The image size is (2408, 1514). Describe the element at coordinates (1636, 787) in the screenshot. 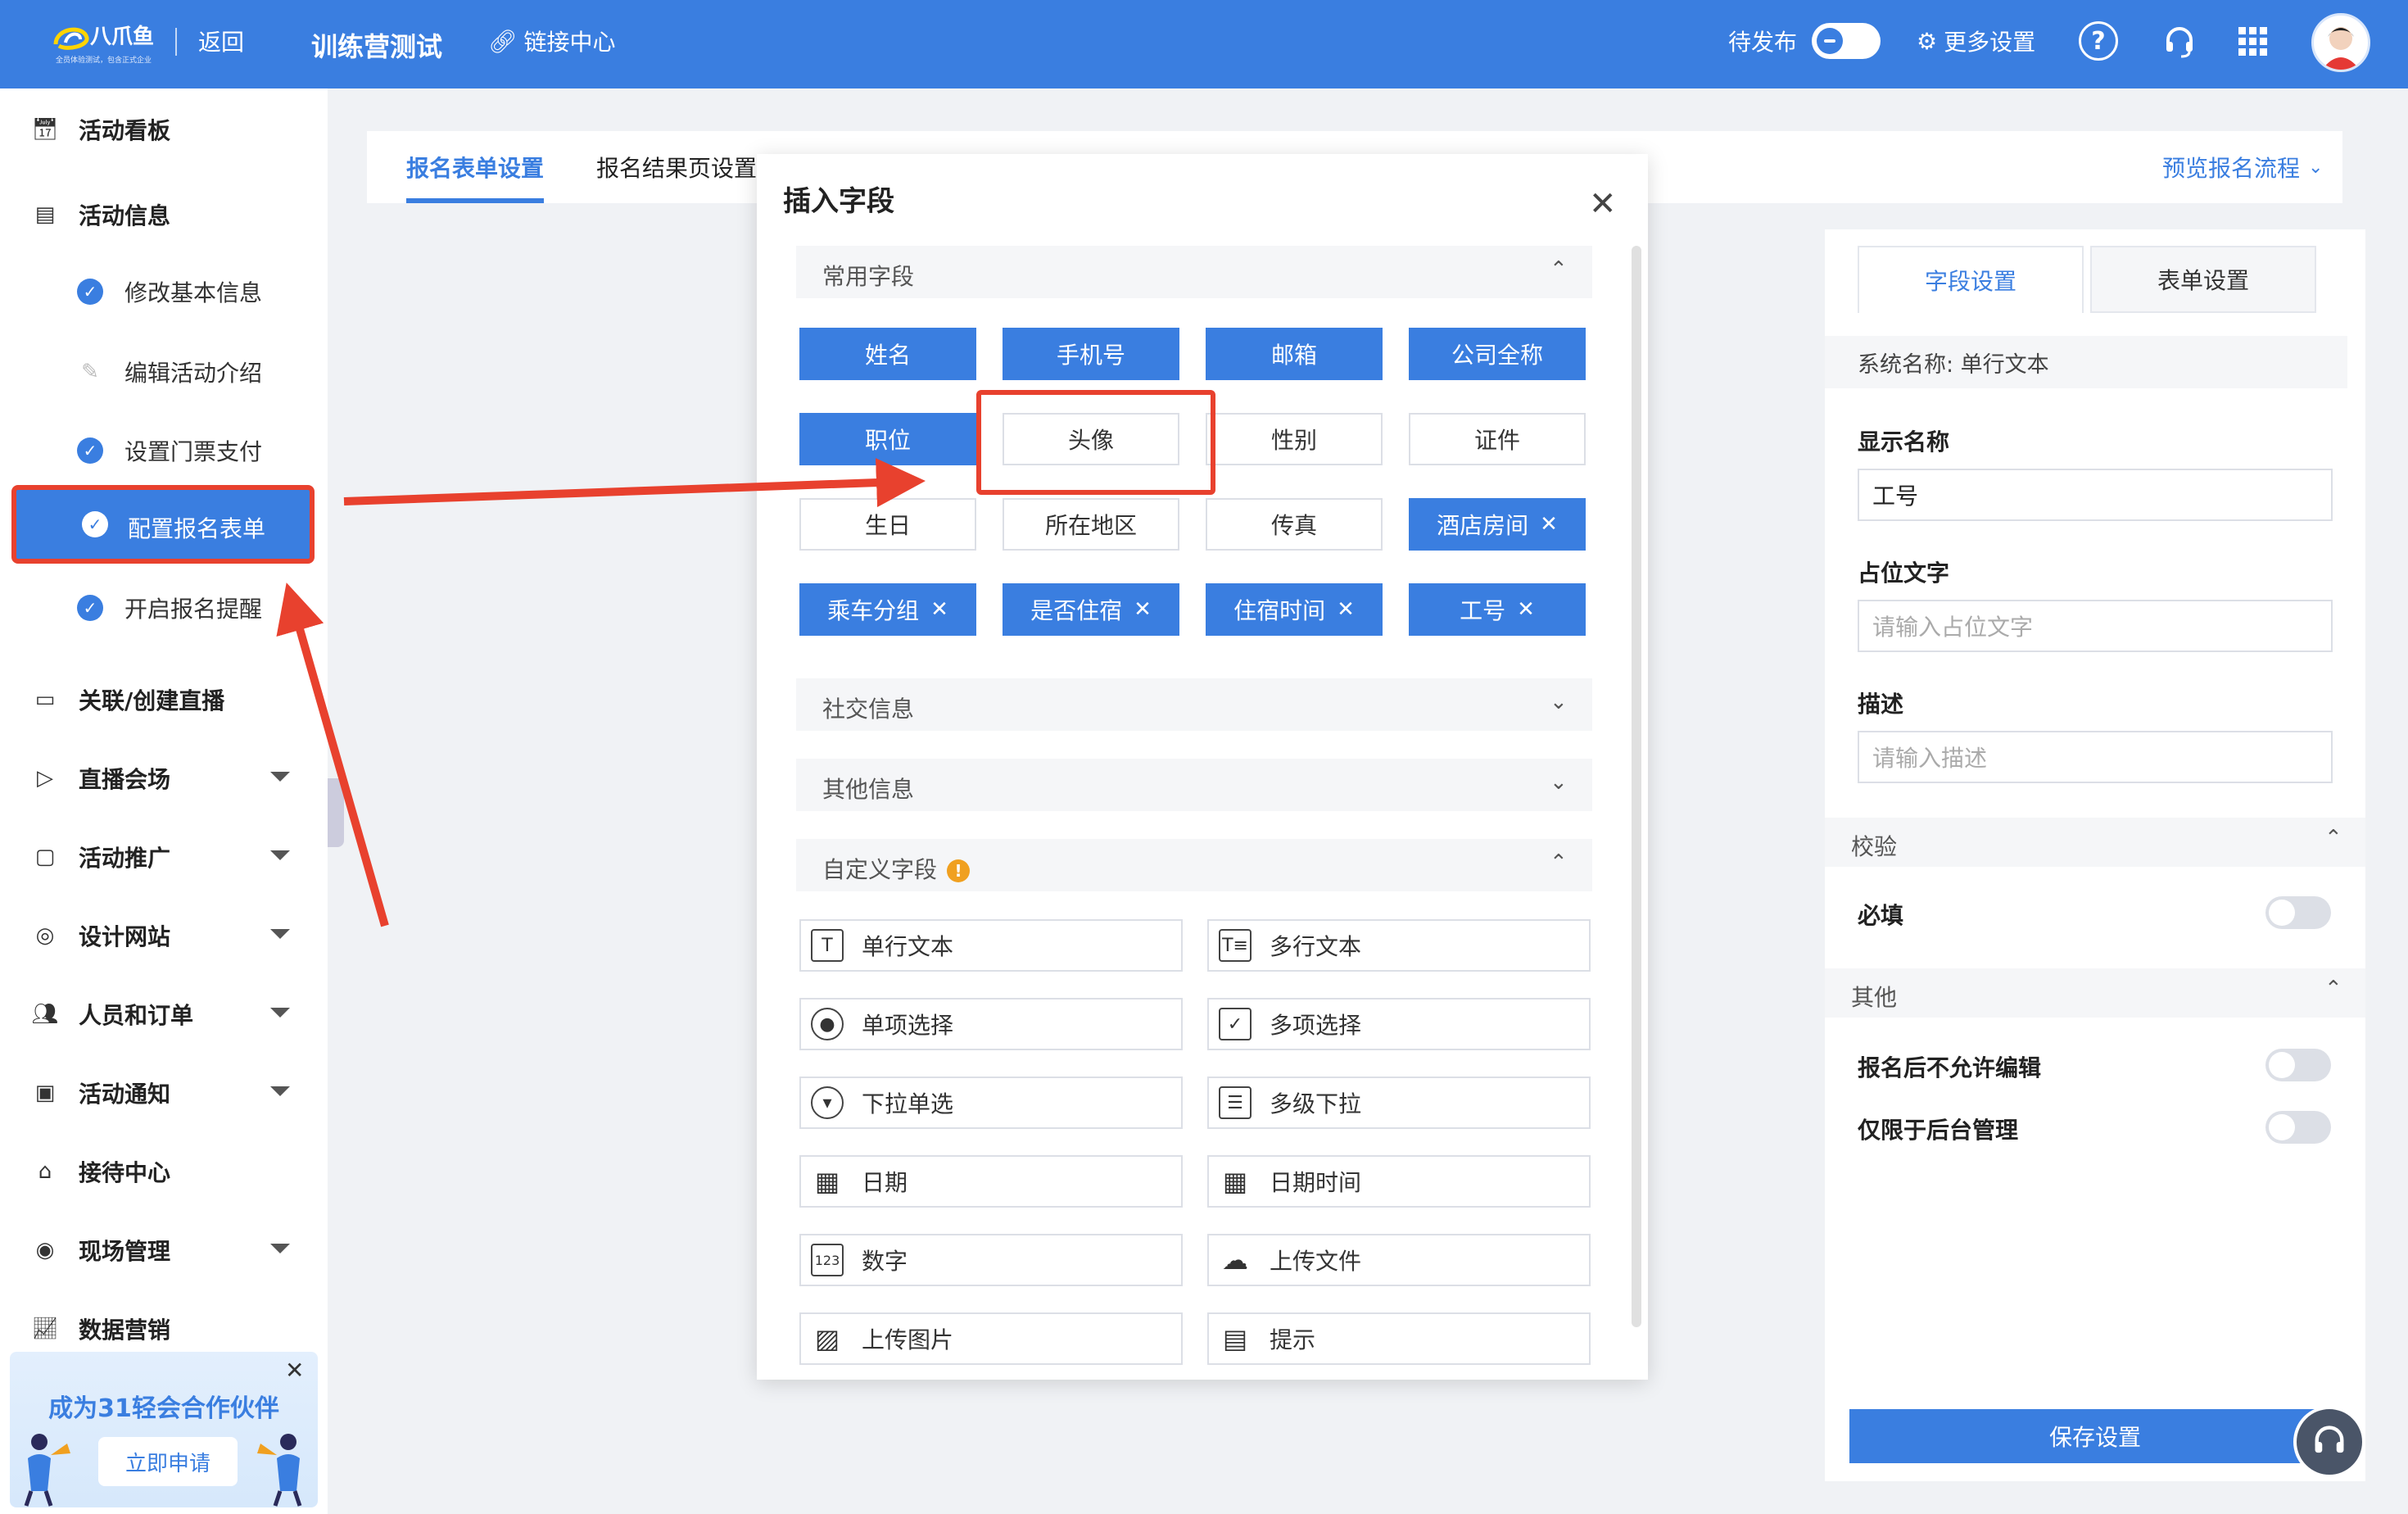

I see `modal-scrollbar` at that location.